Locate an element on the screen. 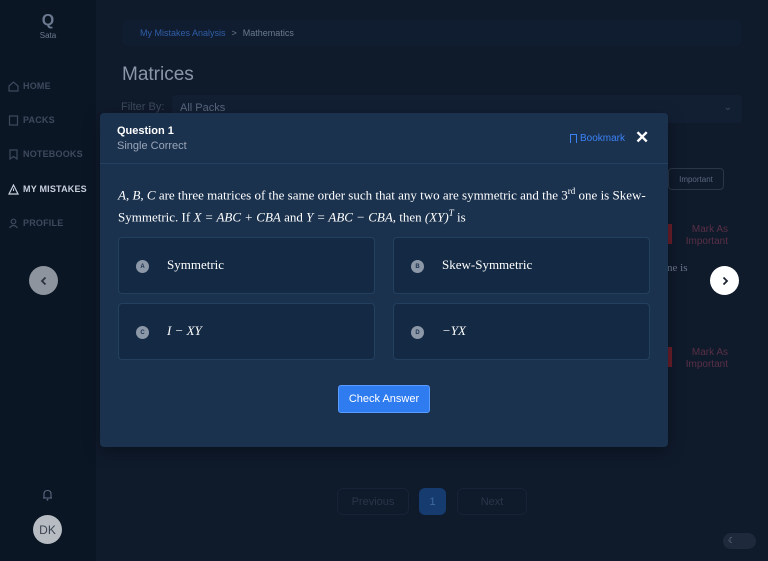 The image size is (768, 561). math-expression: Y = ABC − CBA is located at coordinates (349, 217).